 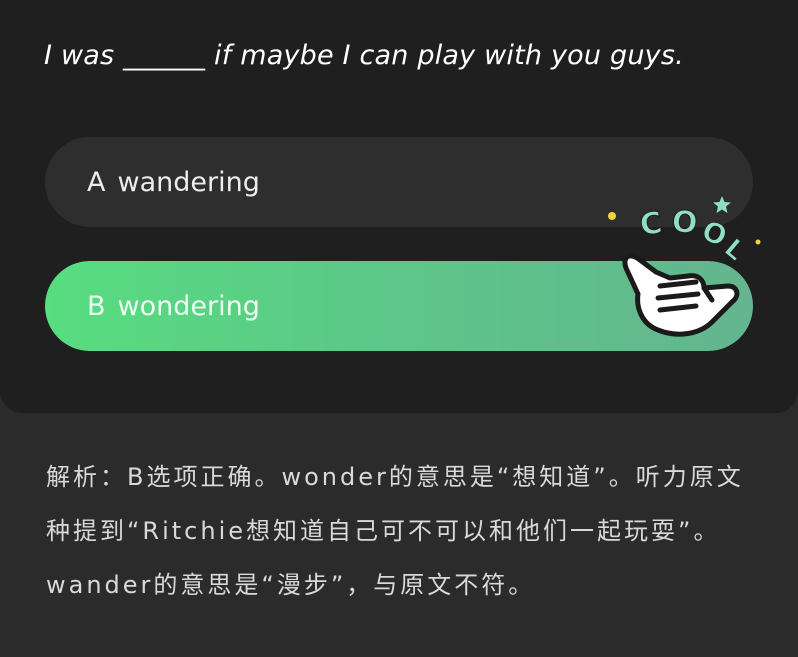 I want to click on option-a-letter: A, so click(x=96, y=182).